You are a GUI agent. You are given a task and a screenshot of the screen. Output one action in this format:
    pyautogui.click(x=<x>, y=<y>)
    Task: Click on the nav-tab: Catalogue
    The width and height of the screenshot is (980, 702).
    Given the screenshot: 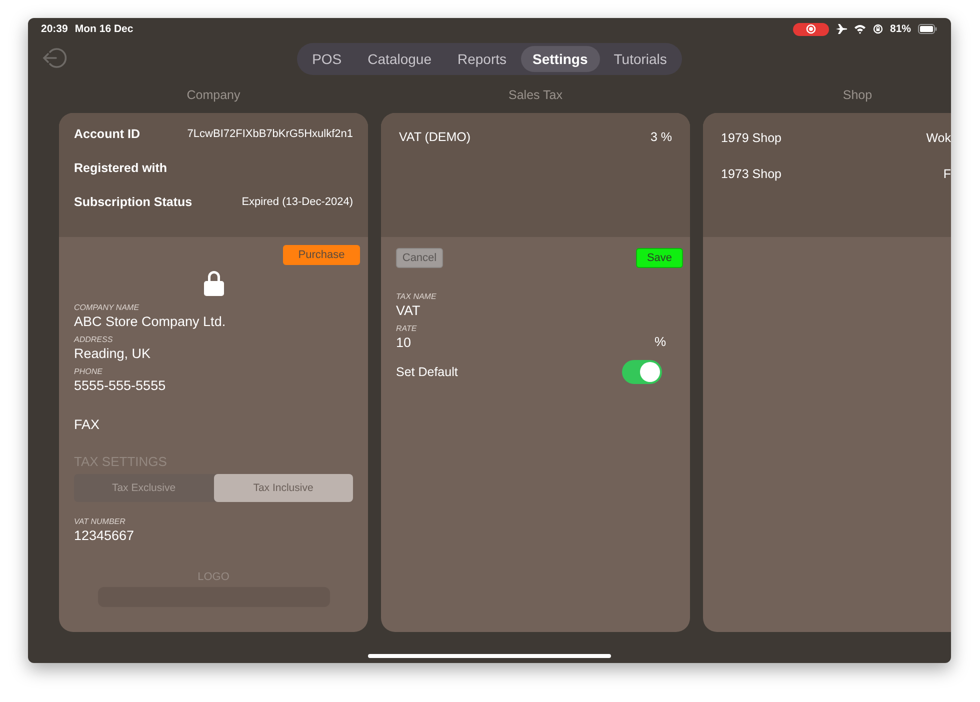 What is the action you would take?
    pyautogui.click(x=400, y=59)
    